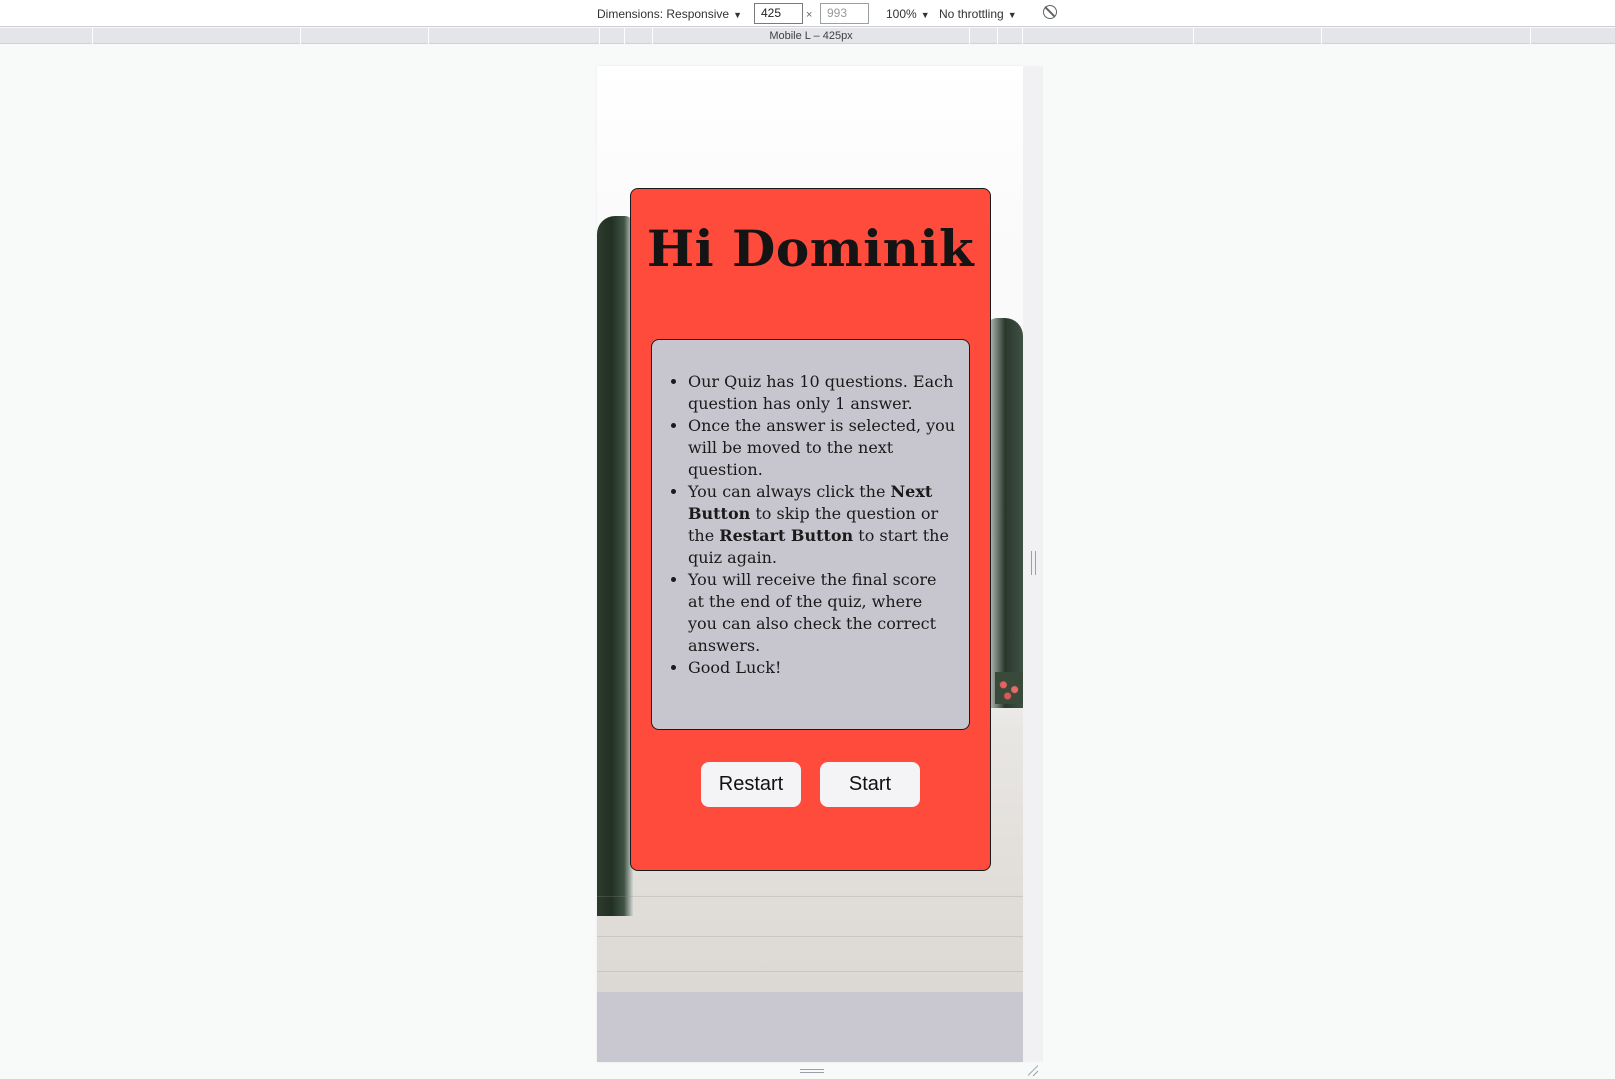  Describe the element at coordinates (812, 1071) in the screenshot. I see `resize-handle-bottom` at that location.